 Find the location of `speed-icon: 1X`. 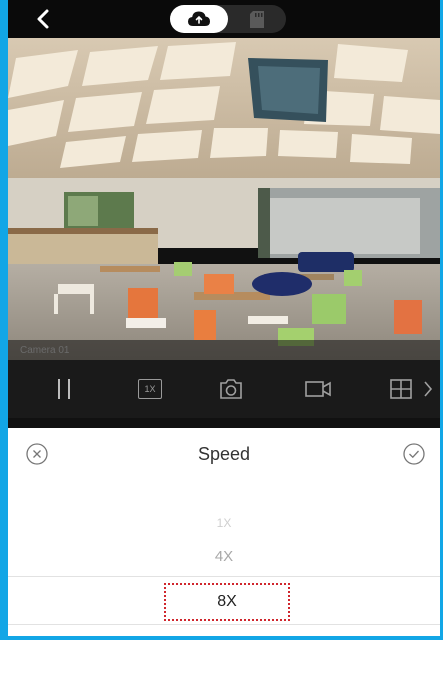

speed-icon: 1X is located at coordinates (150, 389).